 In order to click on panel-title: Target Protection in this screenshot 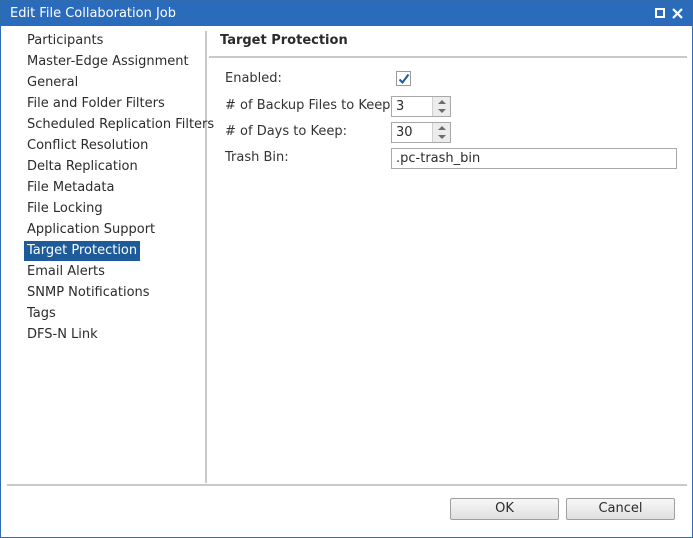, I will do `click(284, 40)`.